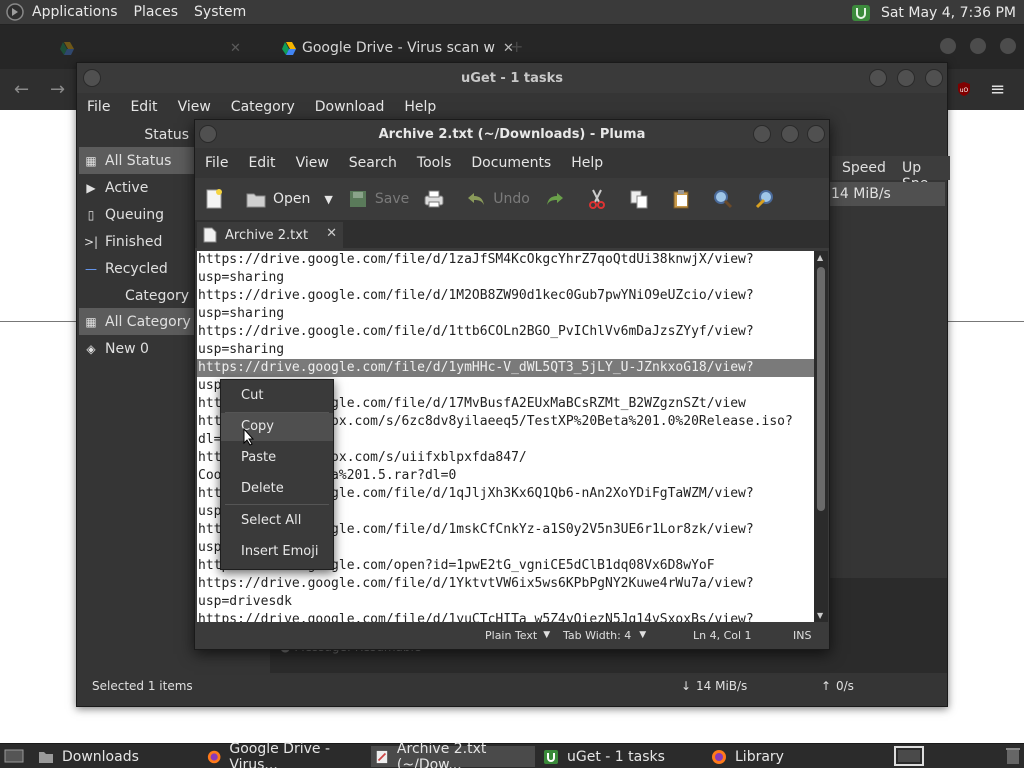 The width and height of the screenshot is (1024, 768). Describe the element at coordinates (726, 199) in the screenshot. I see `find-button` at that location.